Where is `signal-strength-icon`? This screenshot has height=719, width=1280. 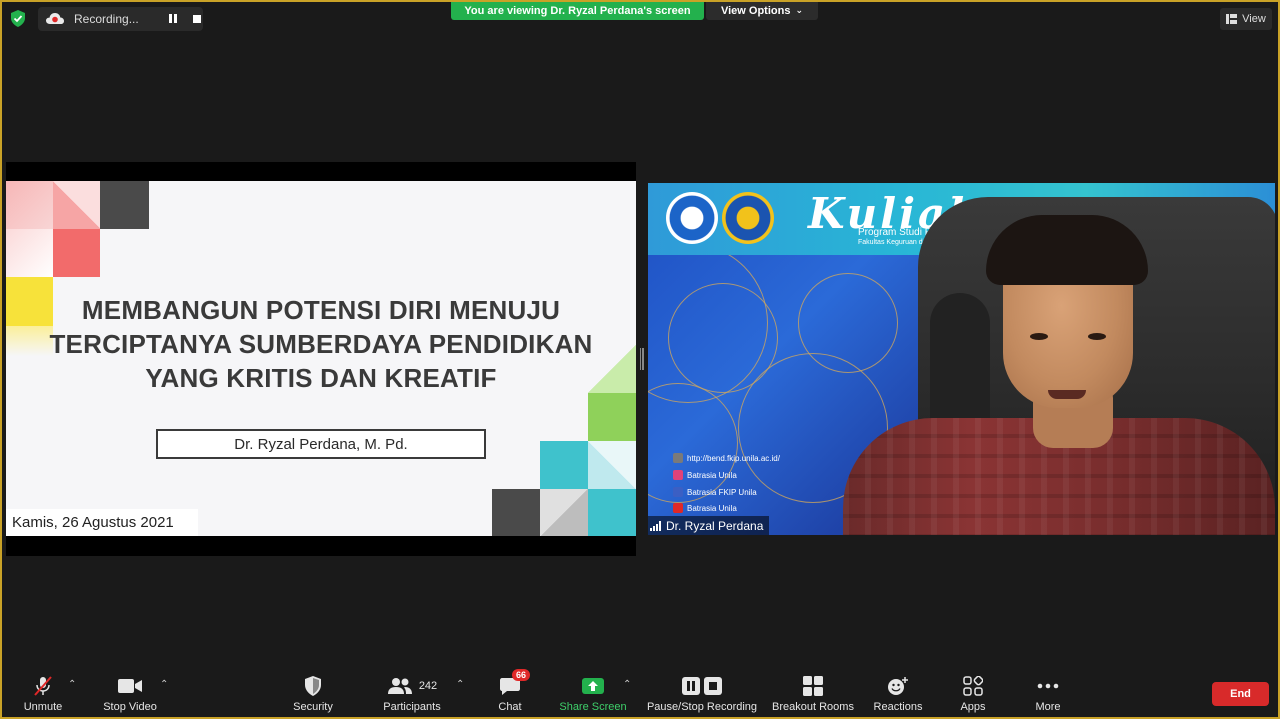 signal-strength-icon is located at coordinates (655, 525).